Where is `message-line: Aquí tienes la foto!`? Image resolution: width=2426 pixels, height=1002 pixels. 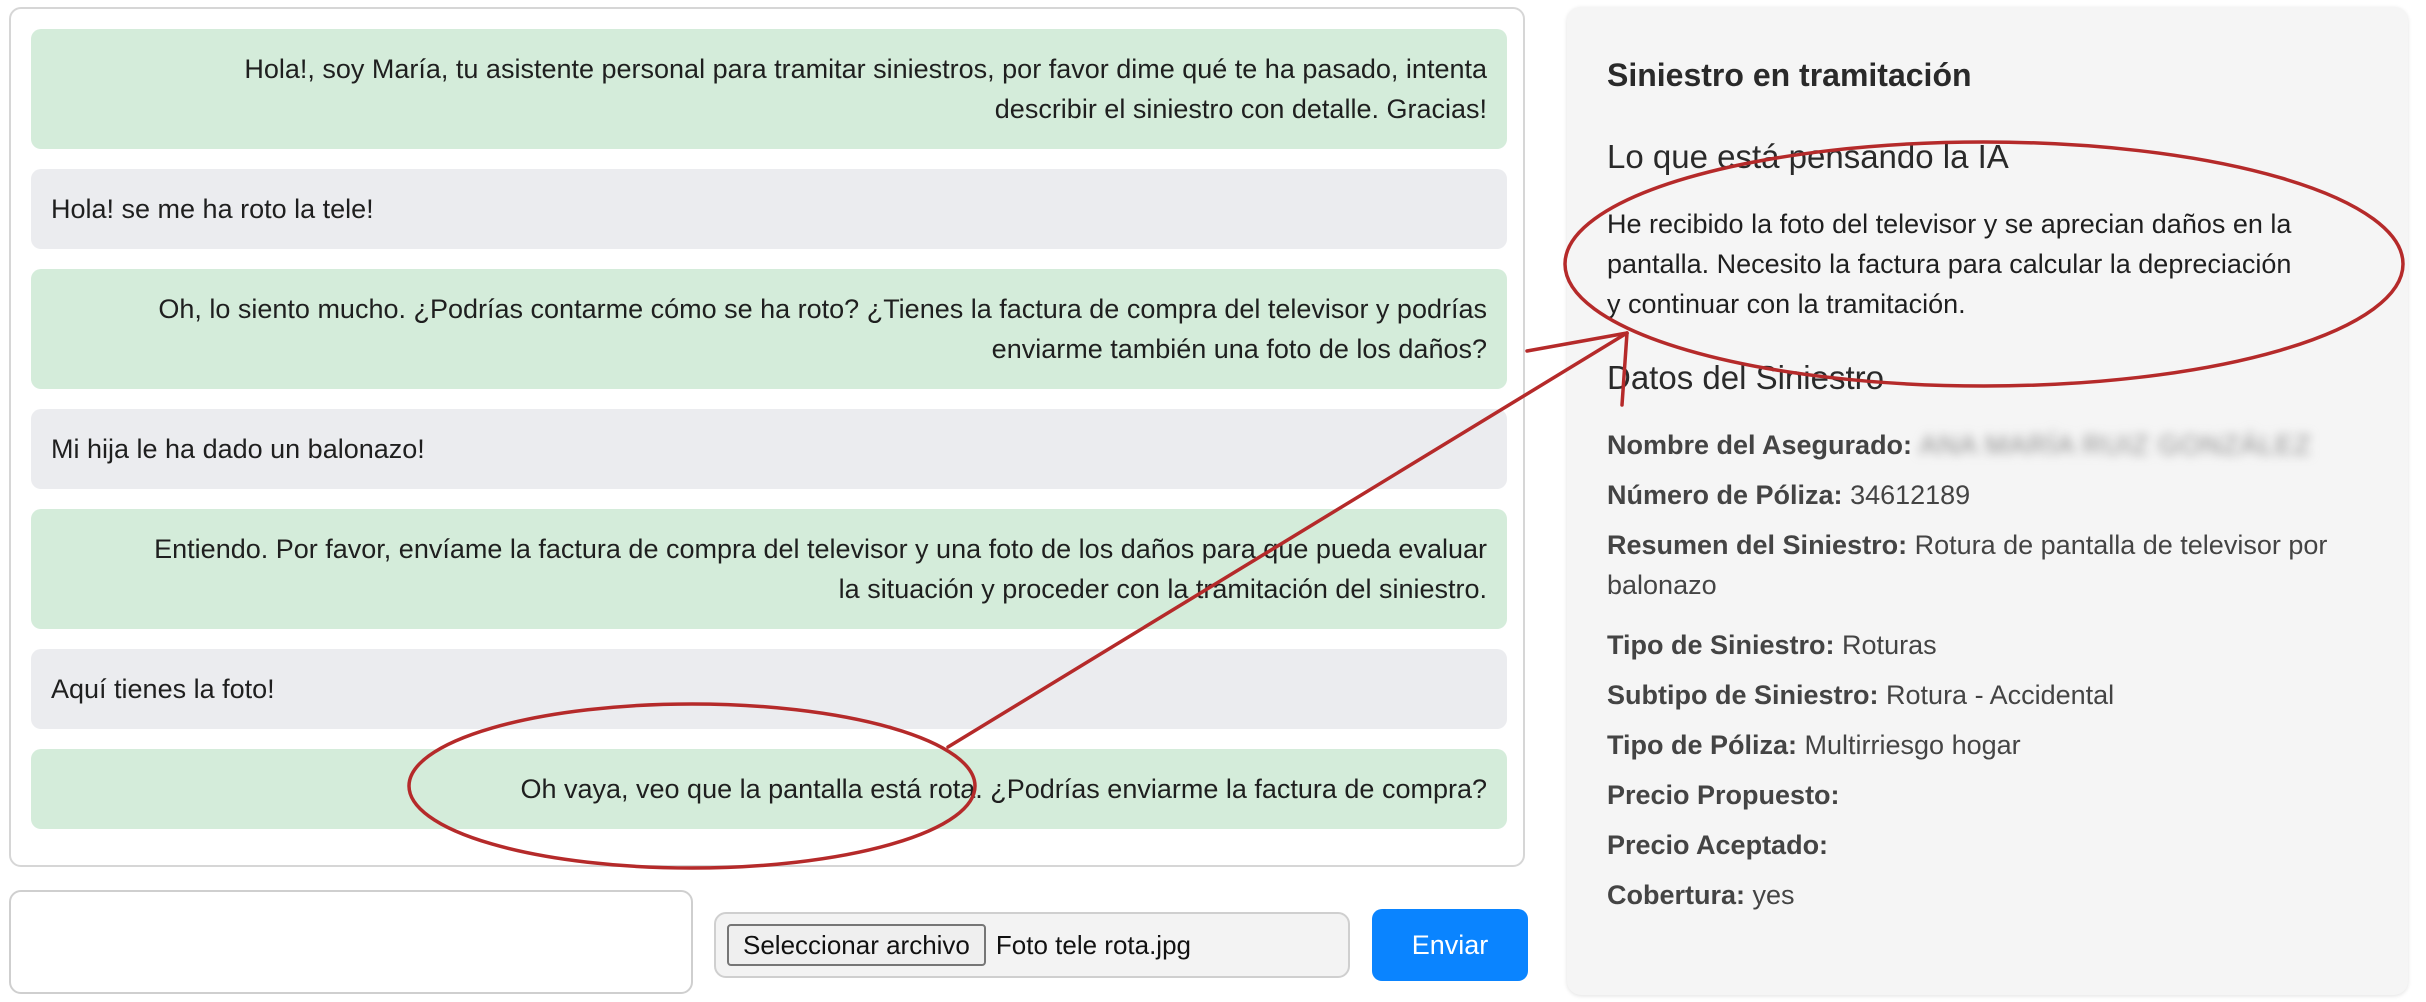 message-line: Aquí tienes la foto! is located at coordinates (163, 689).